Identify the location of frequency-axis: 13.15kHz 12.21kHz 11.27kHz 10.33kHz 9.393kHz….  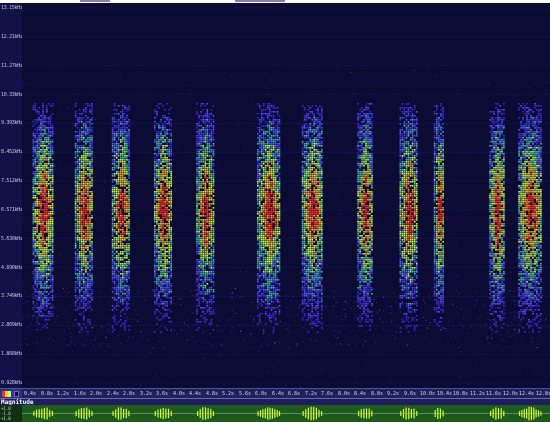
(11, 195).